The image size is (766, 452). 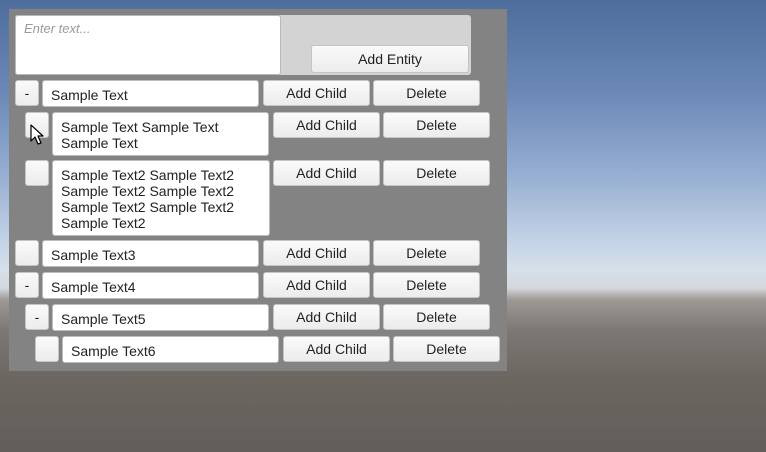 I want to click on entity-text-field: Sample Text5, so click(x=160, y=317).